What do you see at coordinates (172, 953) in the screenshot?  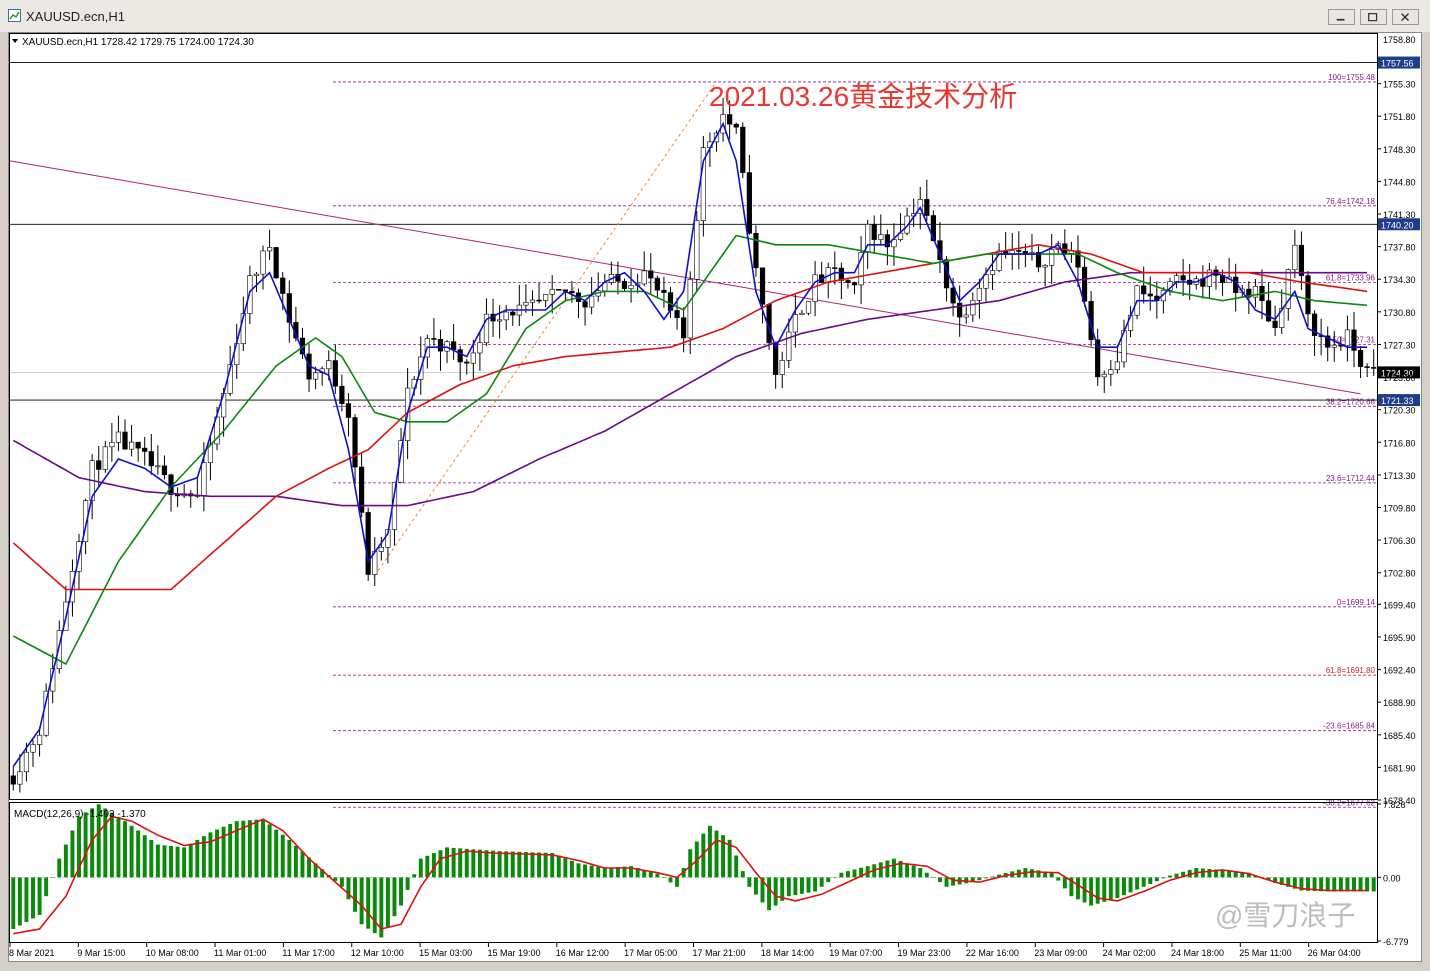 I see `x-tick-label: 10 Mar 08:00` at bounding box center [172, 953].